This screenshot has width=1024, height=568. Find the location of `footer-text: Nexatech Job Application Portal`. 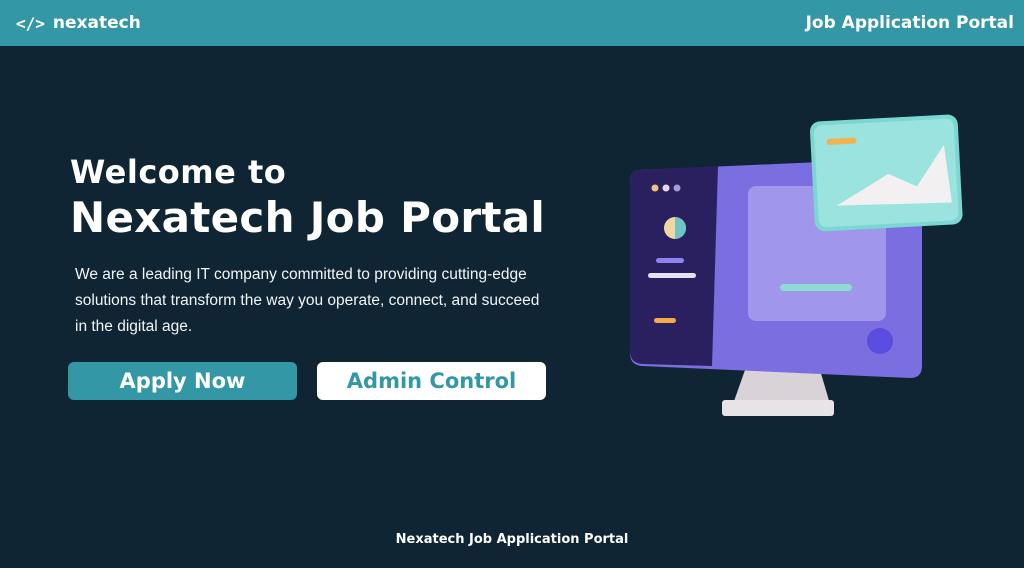

footer-text: Nexatech Job Application Portal is located at coordinates (512, 539).